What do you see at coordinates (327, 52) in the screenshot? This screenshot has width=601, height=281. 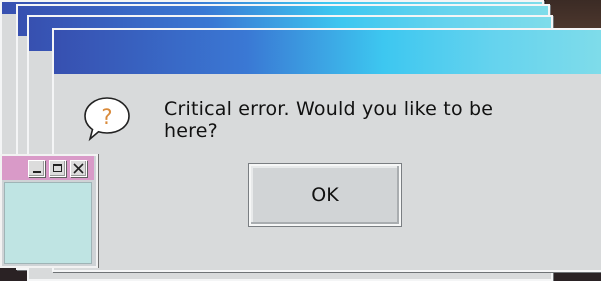 I see `dialog-titlebar` at bounding box center [327, 52].